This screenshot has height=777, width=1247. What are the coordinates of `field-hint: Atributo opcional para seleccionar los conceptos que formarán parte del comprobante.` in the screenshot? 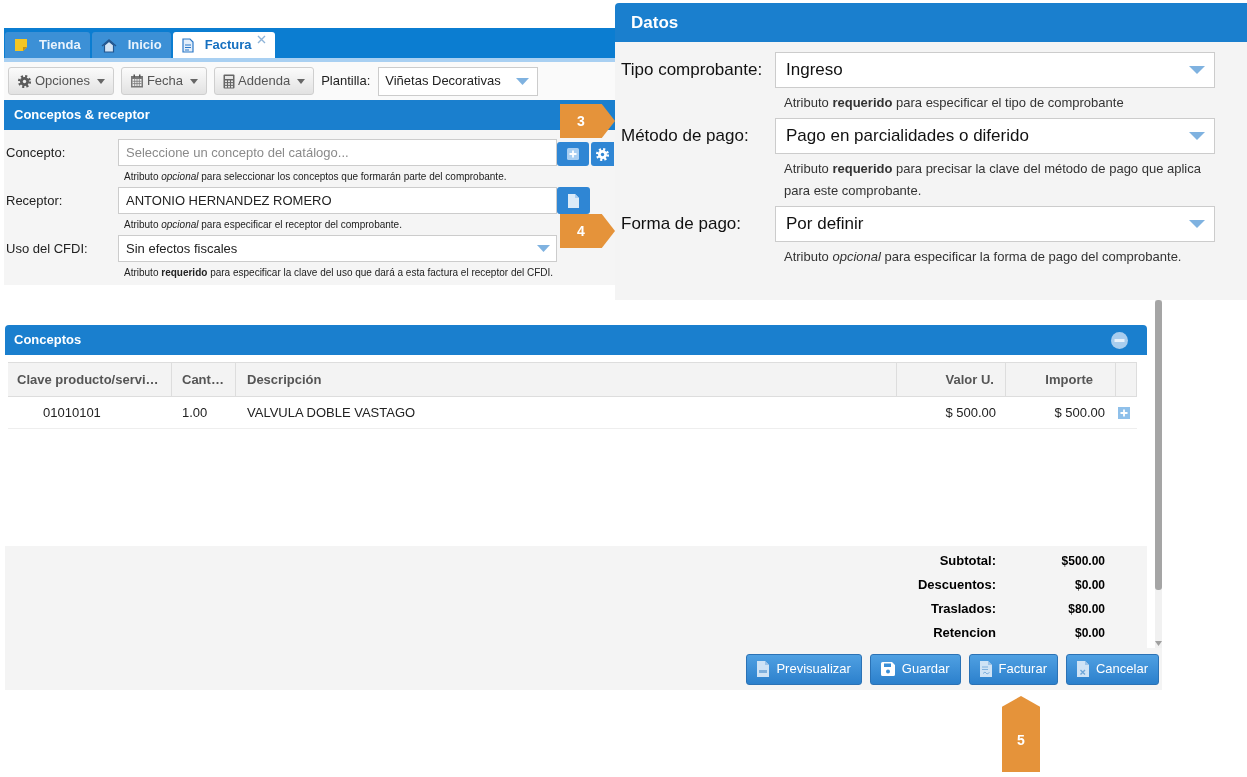 It's located at (315, 177).